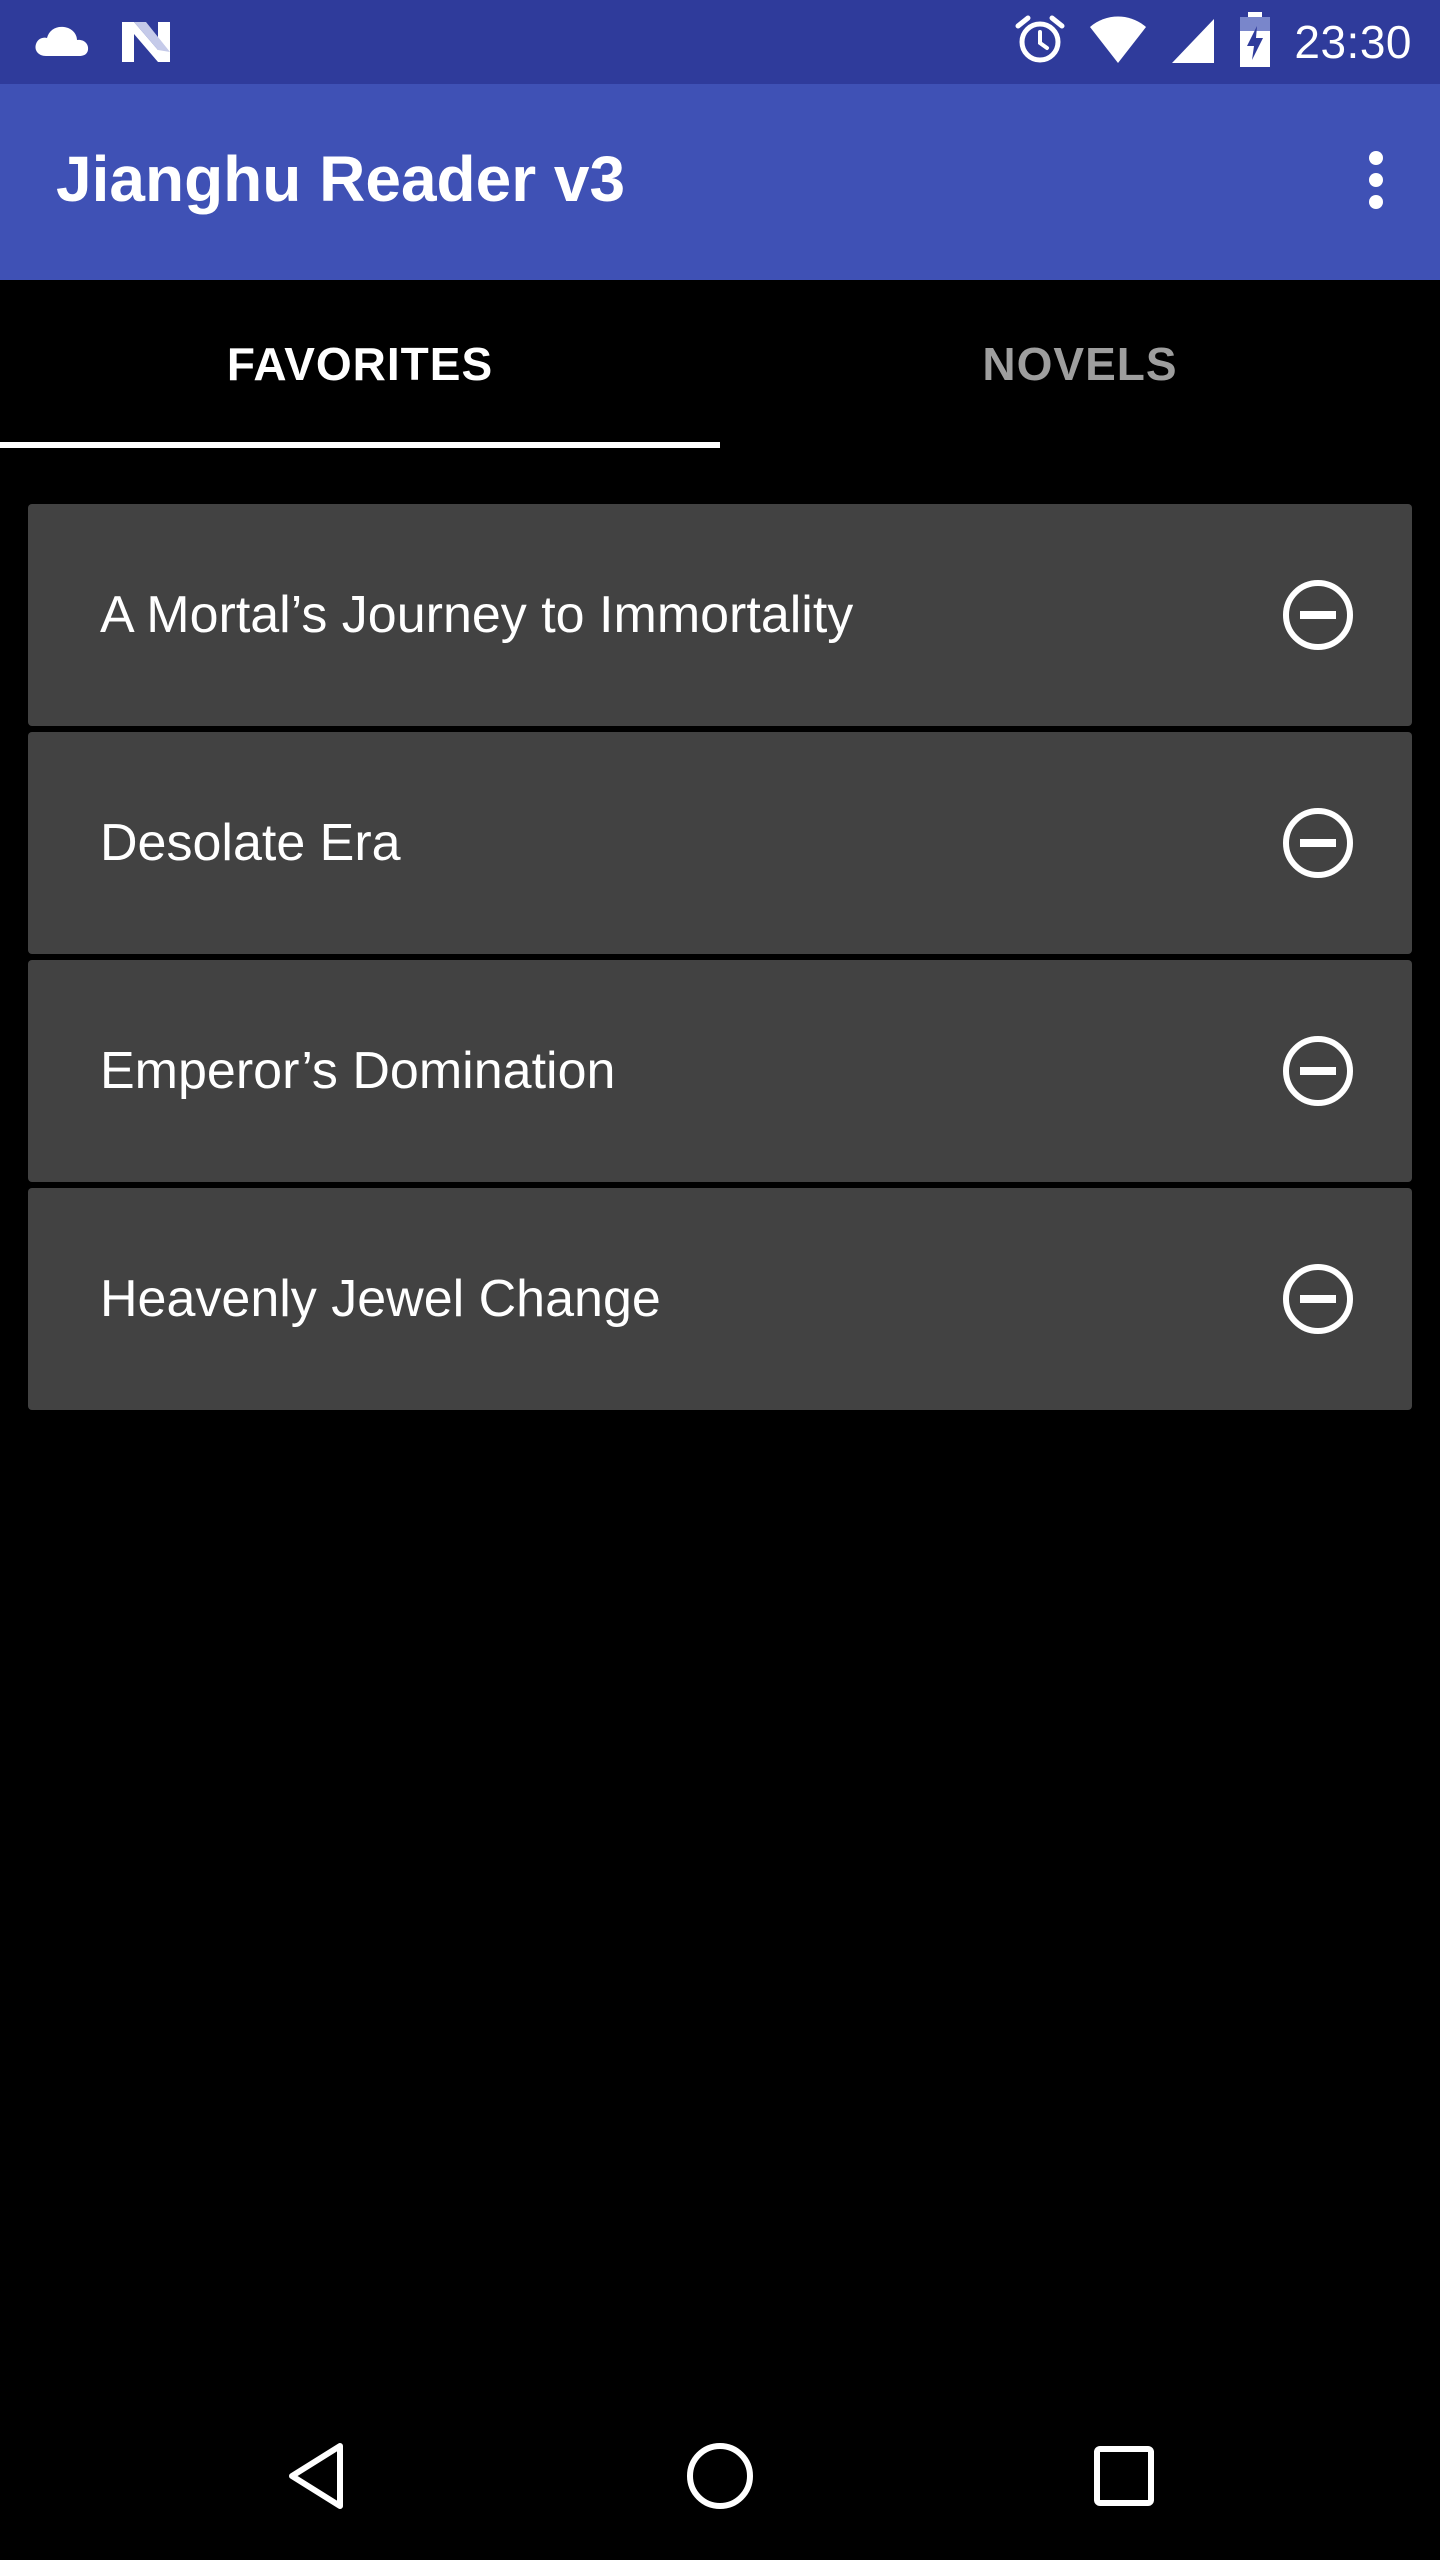 The height and width of the screenshot is (2560, 1440). Describe the element at coordinates (1255, 42) in the screenshot. I see `battery-charging-icon` at that location.